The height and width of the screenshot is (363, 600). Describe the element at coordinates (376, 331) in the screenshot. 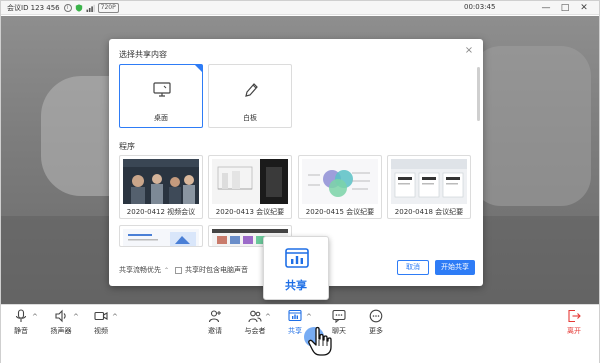

I see `toolbar-label: 更多` at that location.